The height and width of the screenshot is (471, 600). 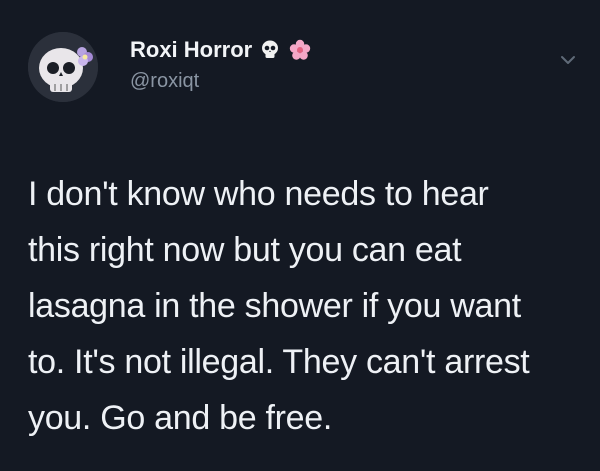 I want to click on tweet-text-line: to. It's not illegal. They can't arrest, so click(x=279, y=362).